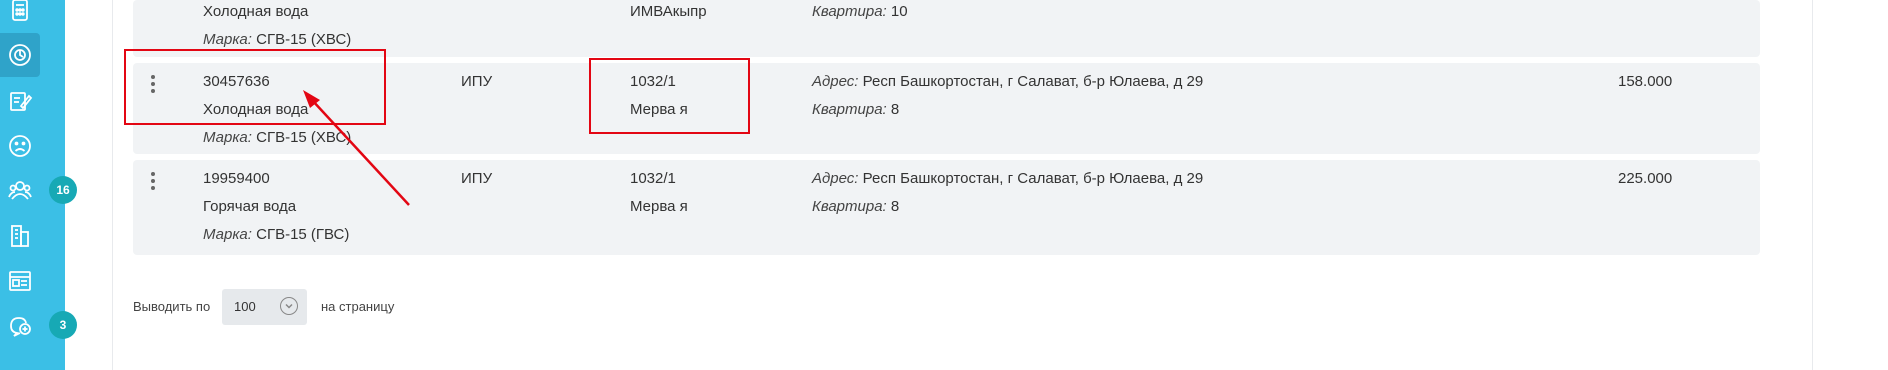 The height and width of the screenshot is (370, 1888). I want to click on page-size-select: 100, so click(264, 307).